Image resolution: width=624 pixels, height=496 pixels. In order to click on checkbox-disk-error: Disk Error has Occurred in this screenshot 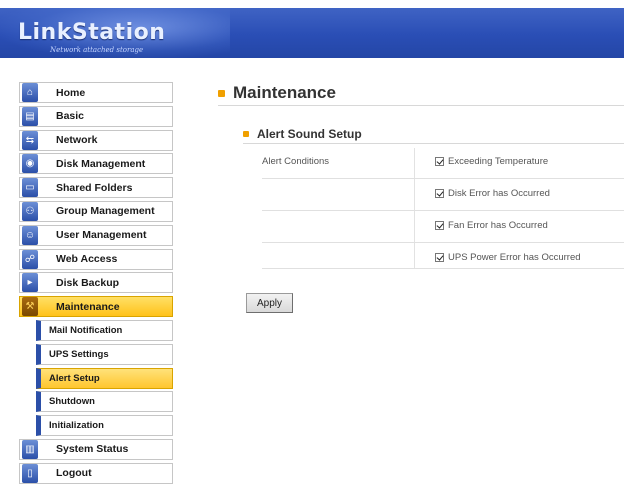, I will do `click(492, 193)`.